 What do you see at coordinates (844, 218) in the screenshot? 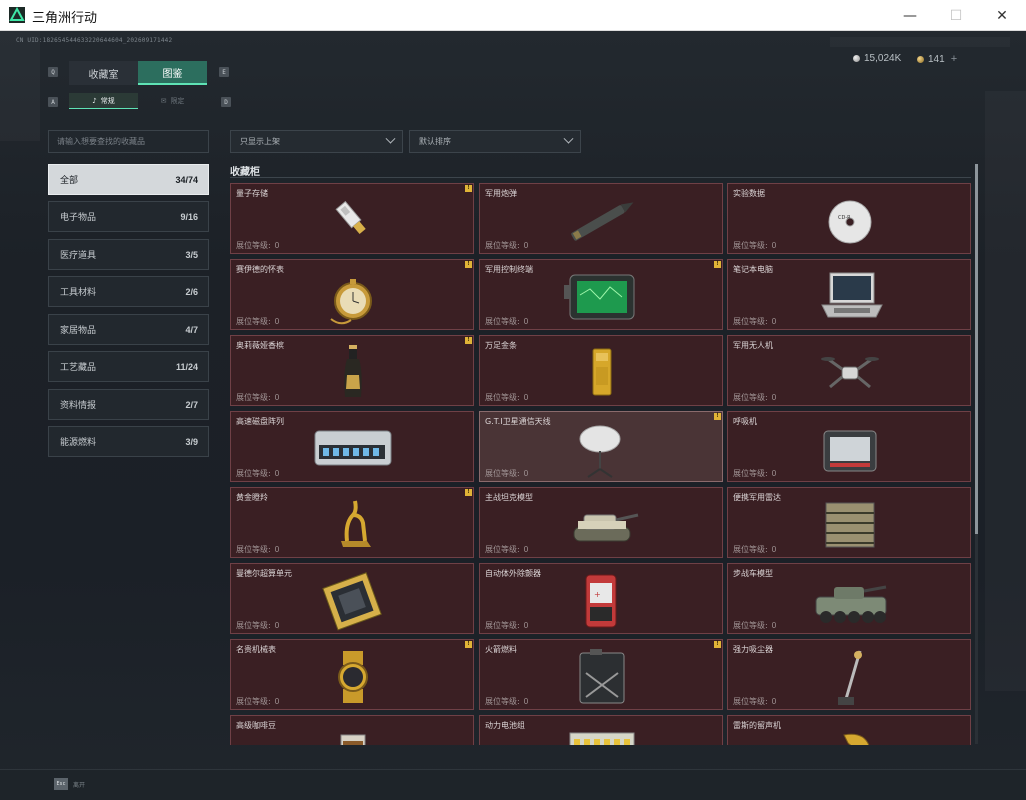
I see `svg-text: CD-R` at bounding box center [844, 218].